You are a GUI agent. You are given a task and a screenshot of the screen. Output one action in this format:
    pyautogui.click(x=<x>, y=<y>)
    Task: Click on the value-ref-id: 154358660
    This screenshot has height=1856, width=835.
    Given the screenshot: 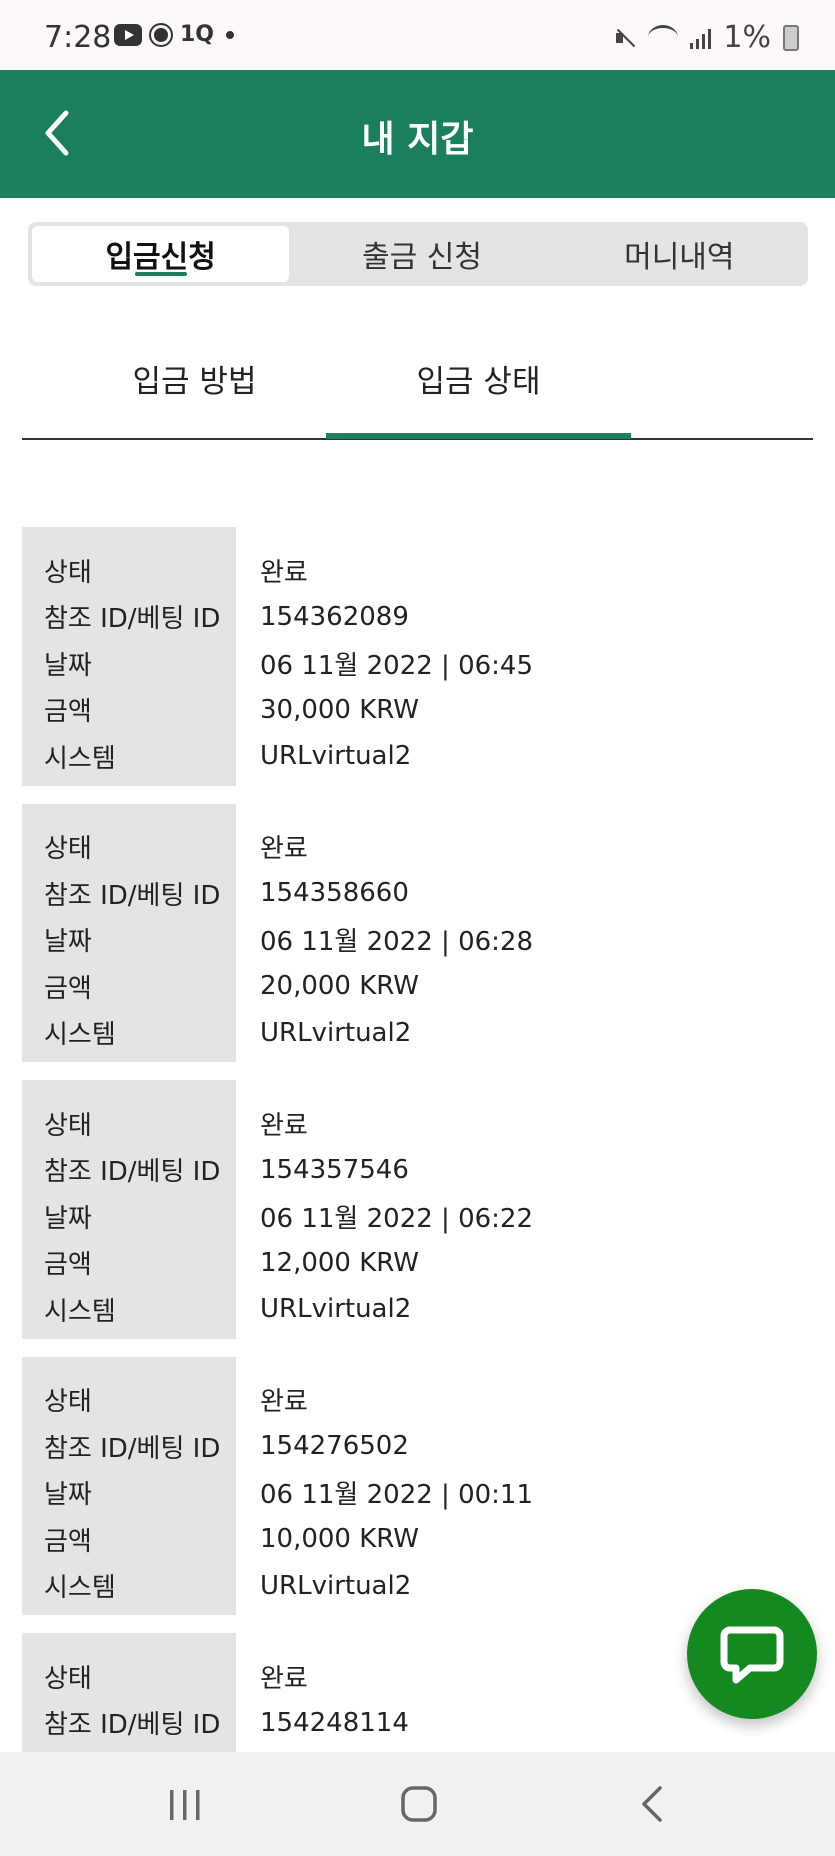 What is the action you would take?
    pyautogui.click(x=334, y=893)
    